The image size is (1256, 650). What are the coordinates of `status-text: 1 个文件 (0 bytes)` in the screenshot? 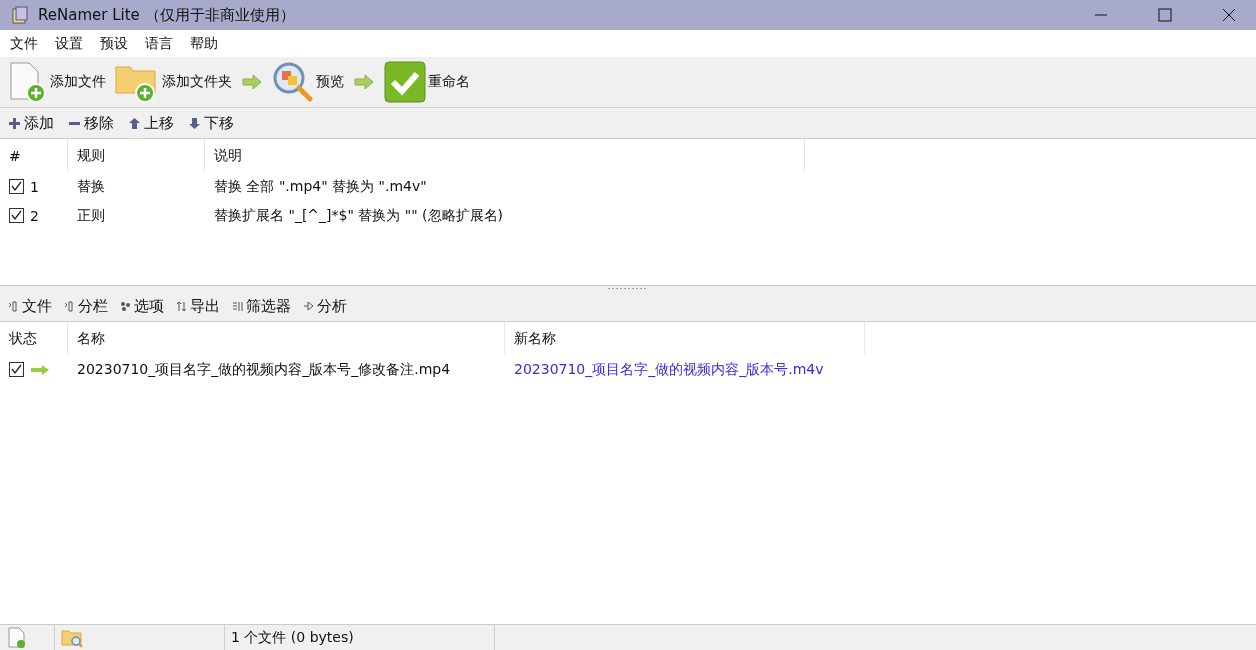 It's located at (360, 637).